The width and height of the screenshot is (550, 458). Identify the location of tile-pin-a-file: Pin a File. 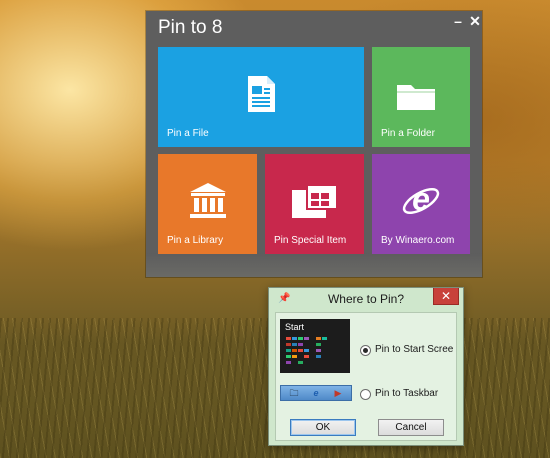
(261, 97).